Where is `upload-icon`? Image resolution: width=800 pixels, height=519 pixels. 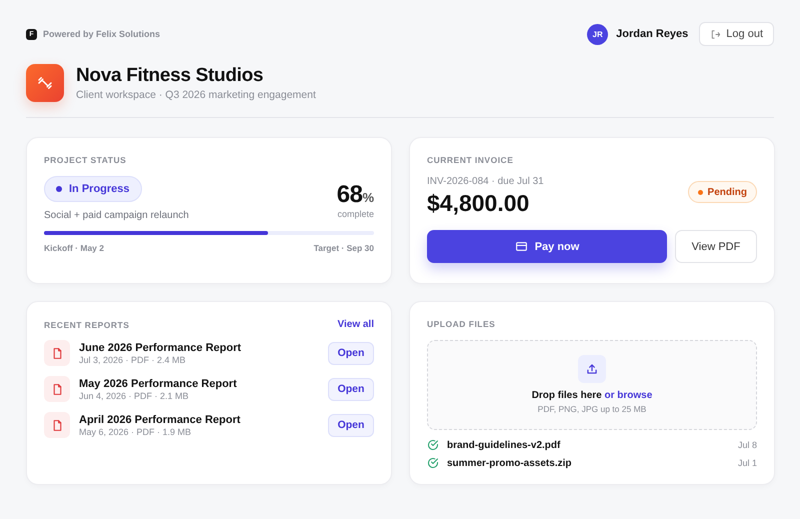 upload-icon is located at coordinates (592, 369).